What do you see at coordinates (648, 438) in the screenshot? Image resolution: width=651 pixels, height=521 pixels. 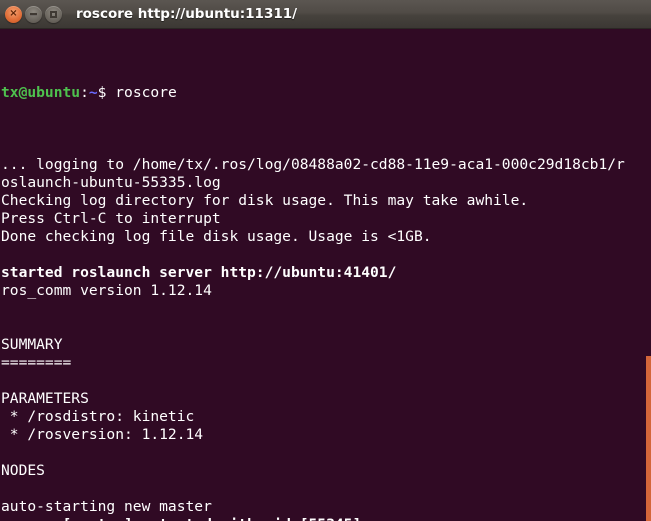 I see `scrollbar-thumb` at bounding box center [648, 438].